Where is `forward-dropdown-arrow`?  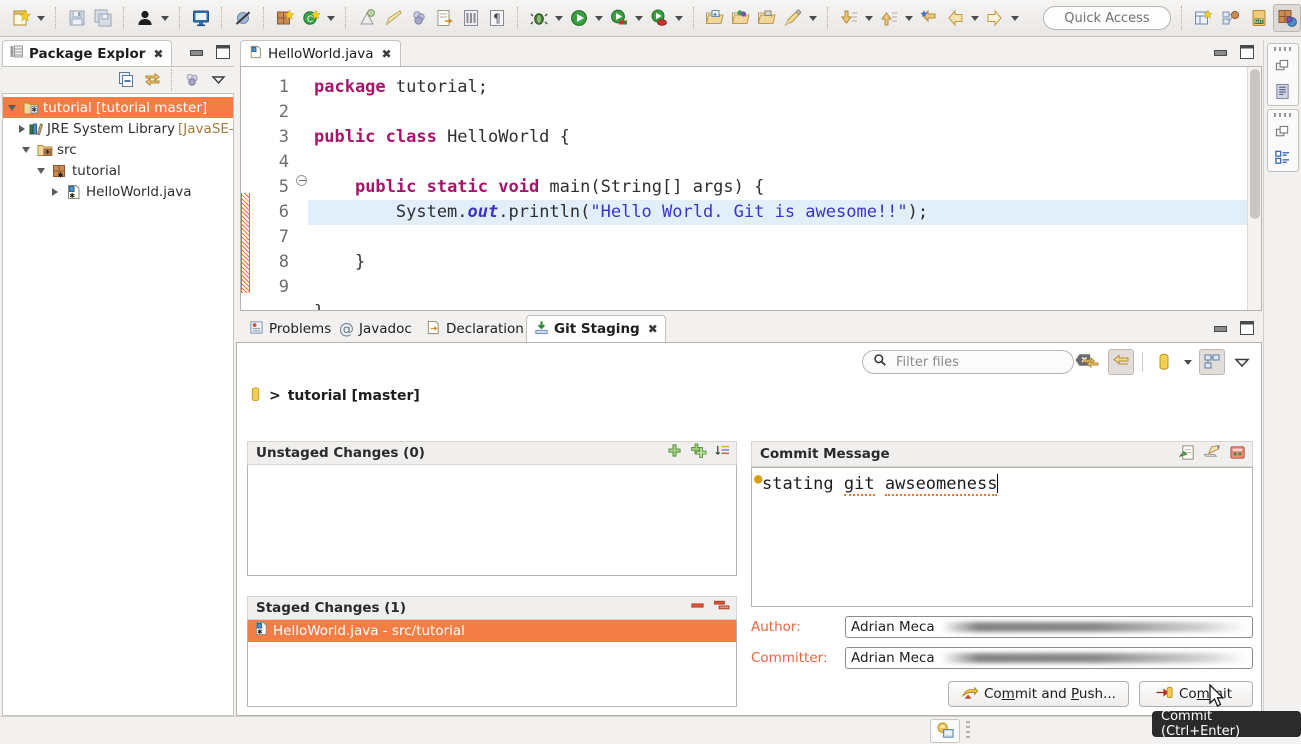 forward-dropdown-arrow is located at coordinates (1015, 18).